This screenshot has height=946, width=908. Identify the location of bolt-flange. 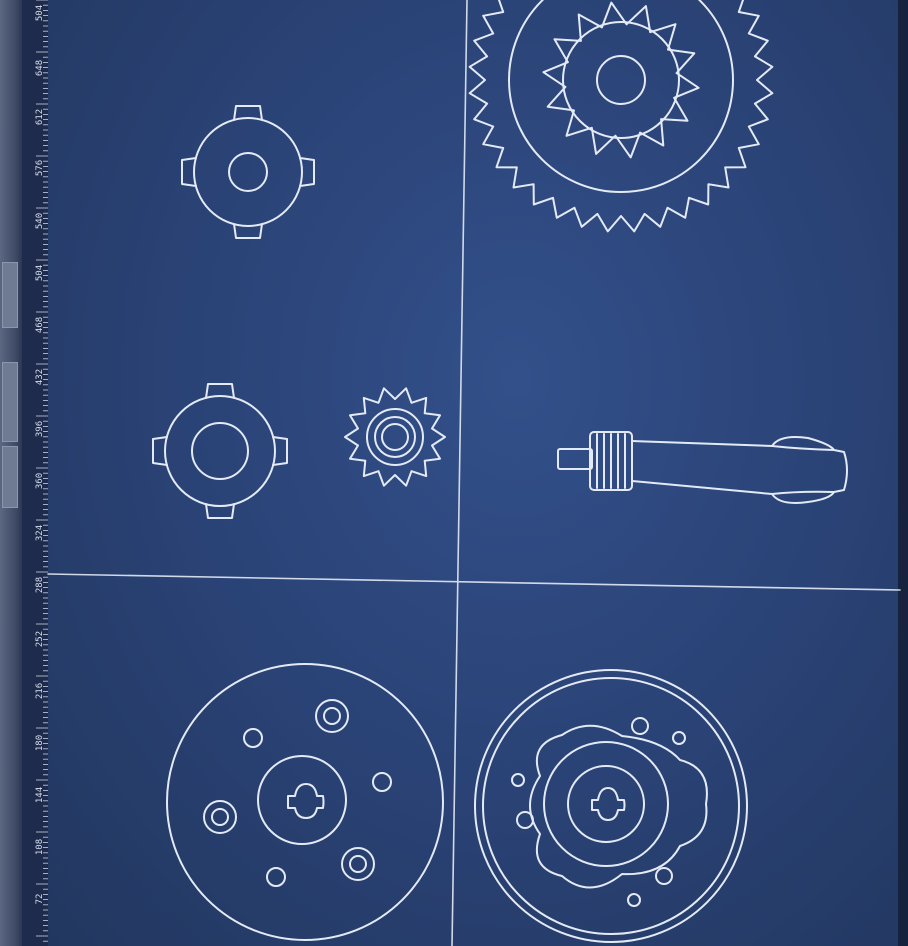
(305, 802).